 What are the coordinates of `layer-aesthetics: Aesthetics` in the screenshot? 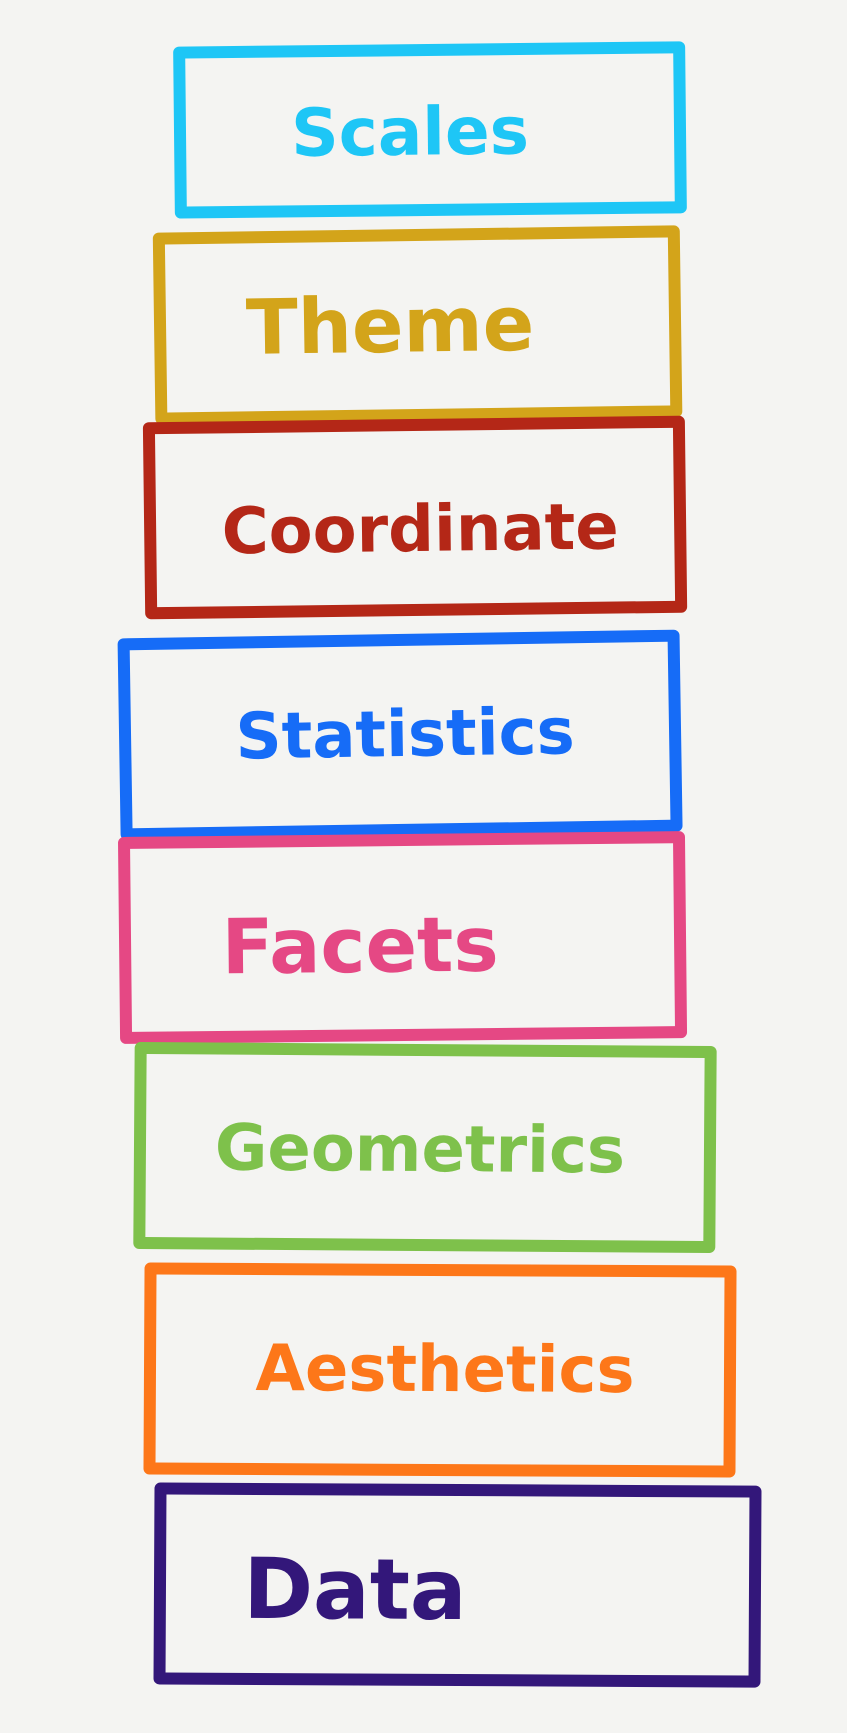 It's located at (440, 1370).